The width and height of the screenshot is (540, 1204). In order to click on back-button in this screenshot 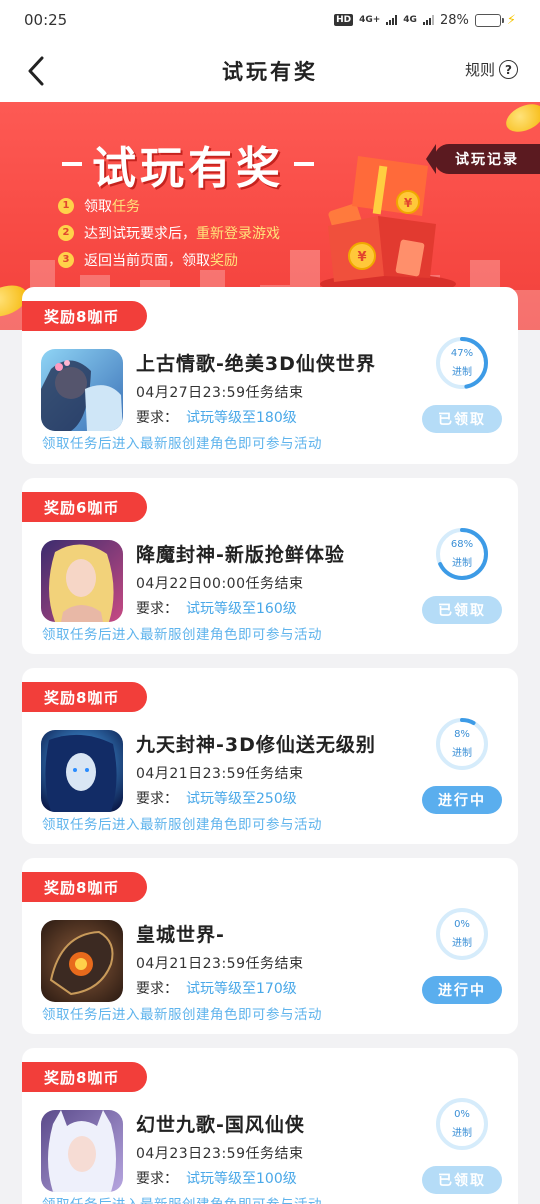, I will do `click(37, 71)`.